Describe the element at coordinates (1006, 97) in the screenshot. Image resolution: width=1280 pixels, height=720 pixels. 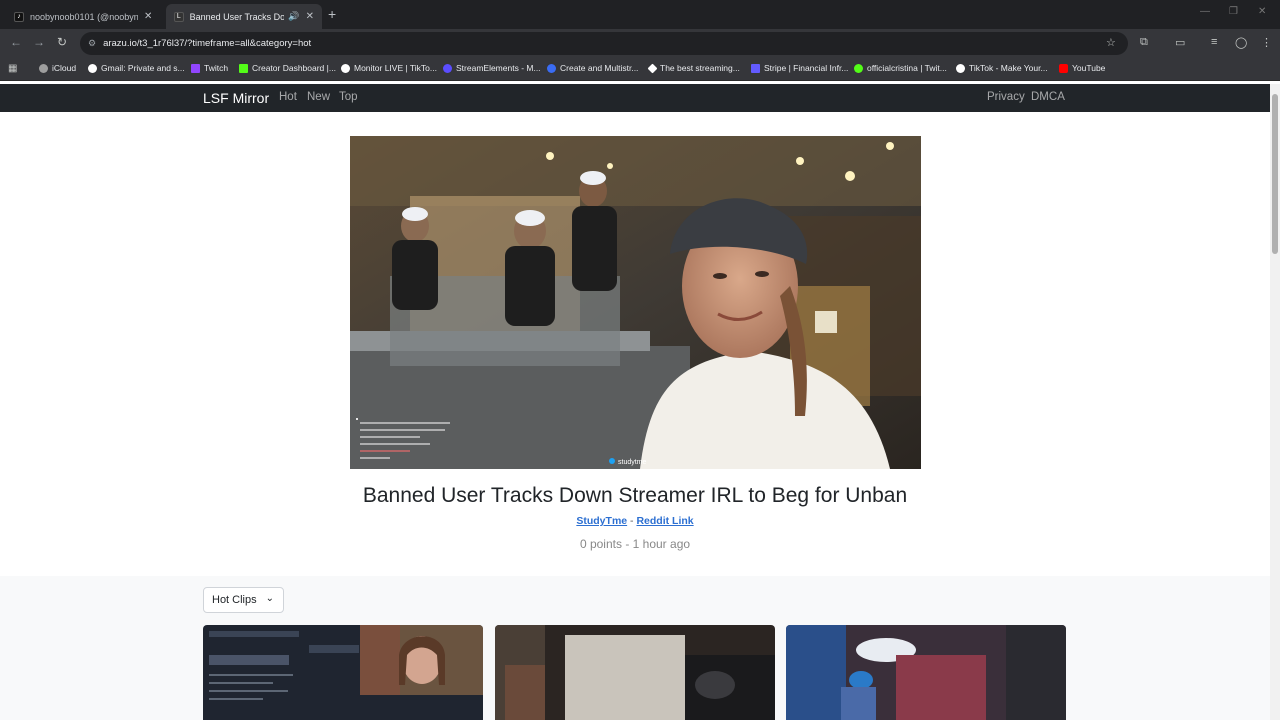
I see `nav-privacy: Privacy` at that location.